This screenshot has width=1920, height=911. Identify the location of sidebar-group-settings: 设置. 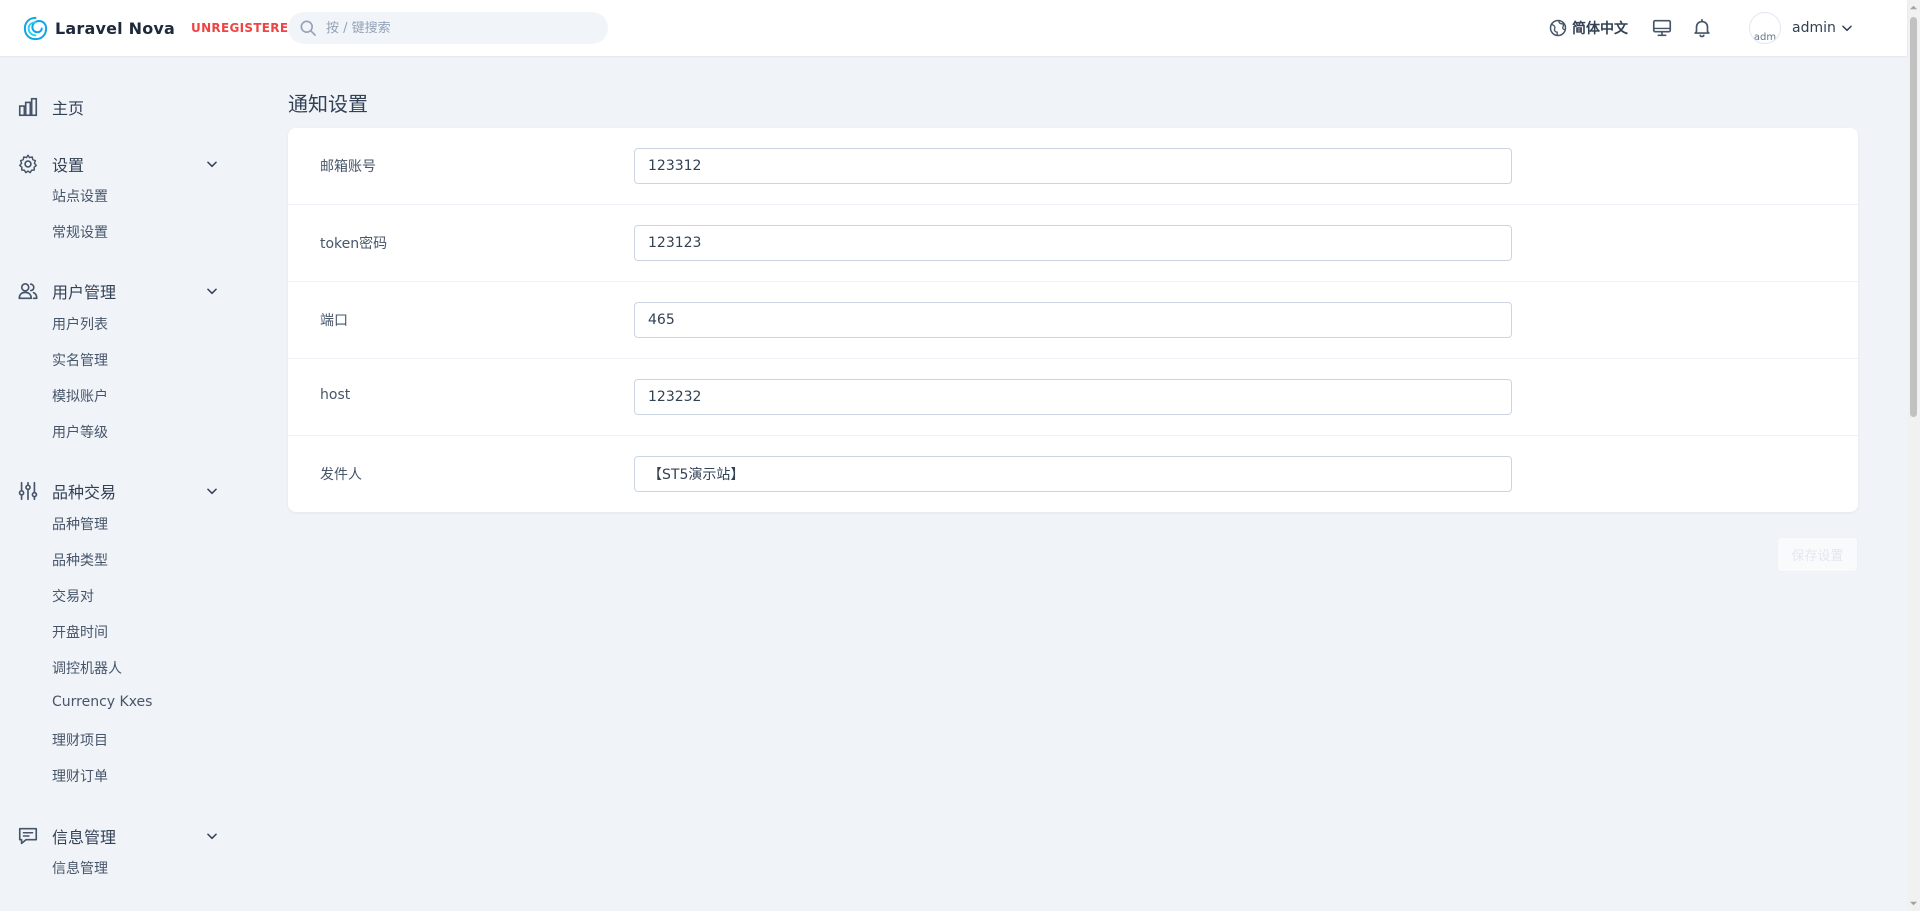
(120, 164).